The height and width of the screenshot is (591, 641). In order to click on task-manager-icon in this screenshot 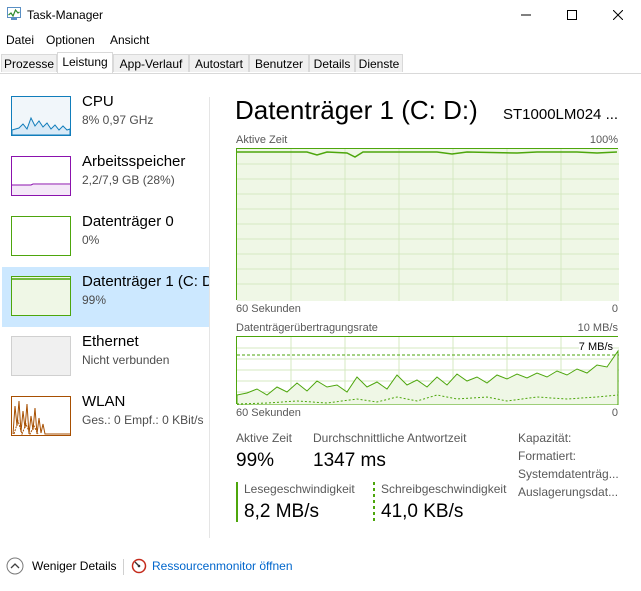, I will do `click(14, 13)`.